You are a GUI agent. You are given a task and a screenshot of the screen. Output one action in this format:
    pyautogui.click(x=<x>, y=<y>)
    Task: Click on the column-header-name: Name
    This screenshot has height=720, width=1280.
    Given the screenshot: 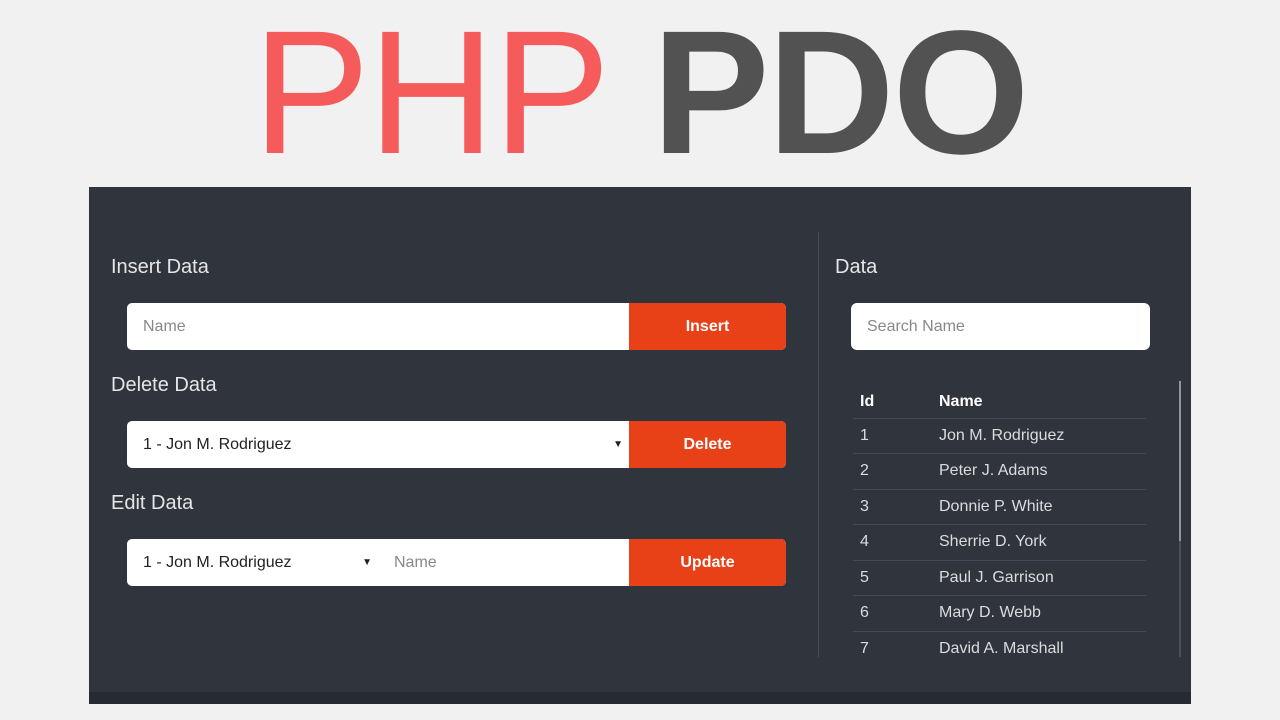 What is the action you would take?
    pyautogui.click(x=1039, y=403)
    